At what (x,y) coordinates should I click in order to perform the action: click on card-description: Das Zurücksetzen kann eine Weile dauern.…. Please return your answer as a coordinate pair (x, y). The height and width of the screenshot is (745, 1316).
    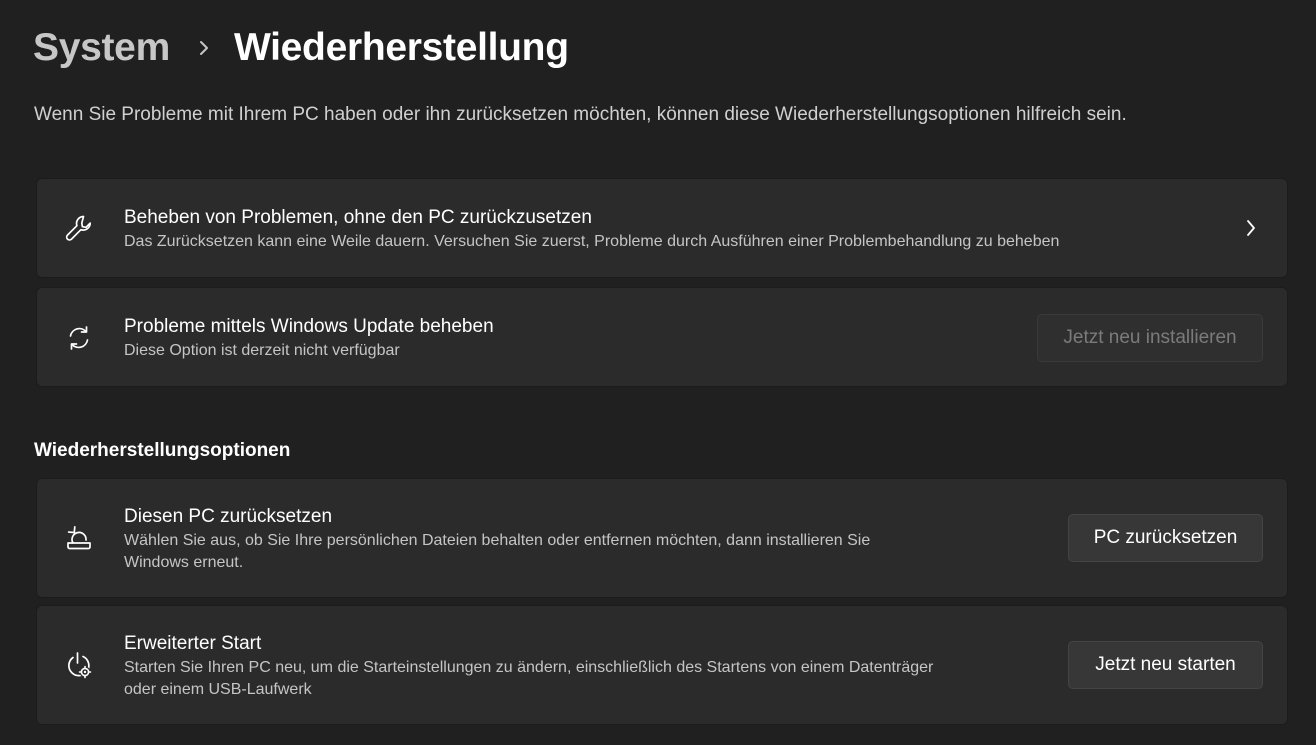
    Looking at the image, I should click on (592, 241).